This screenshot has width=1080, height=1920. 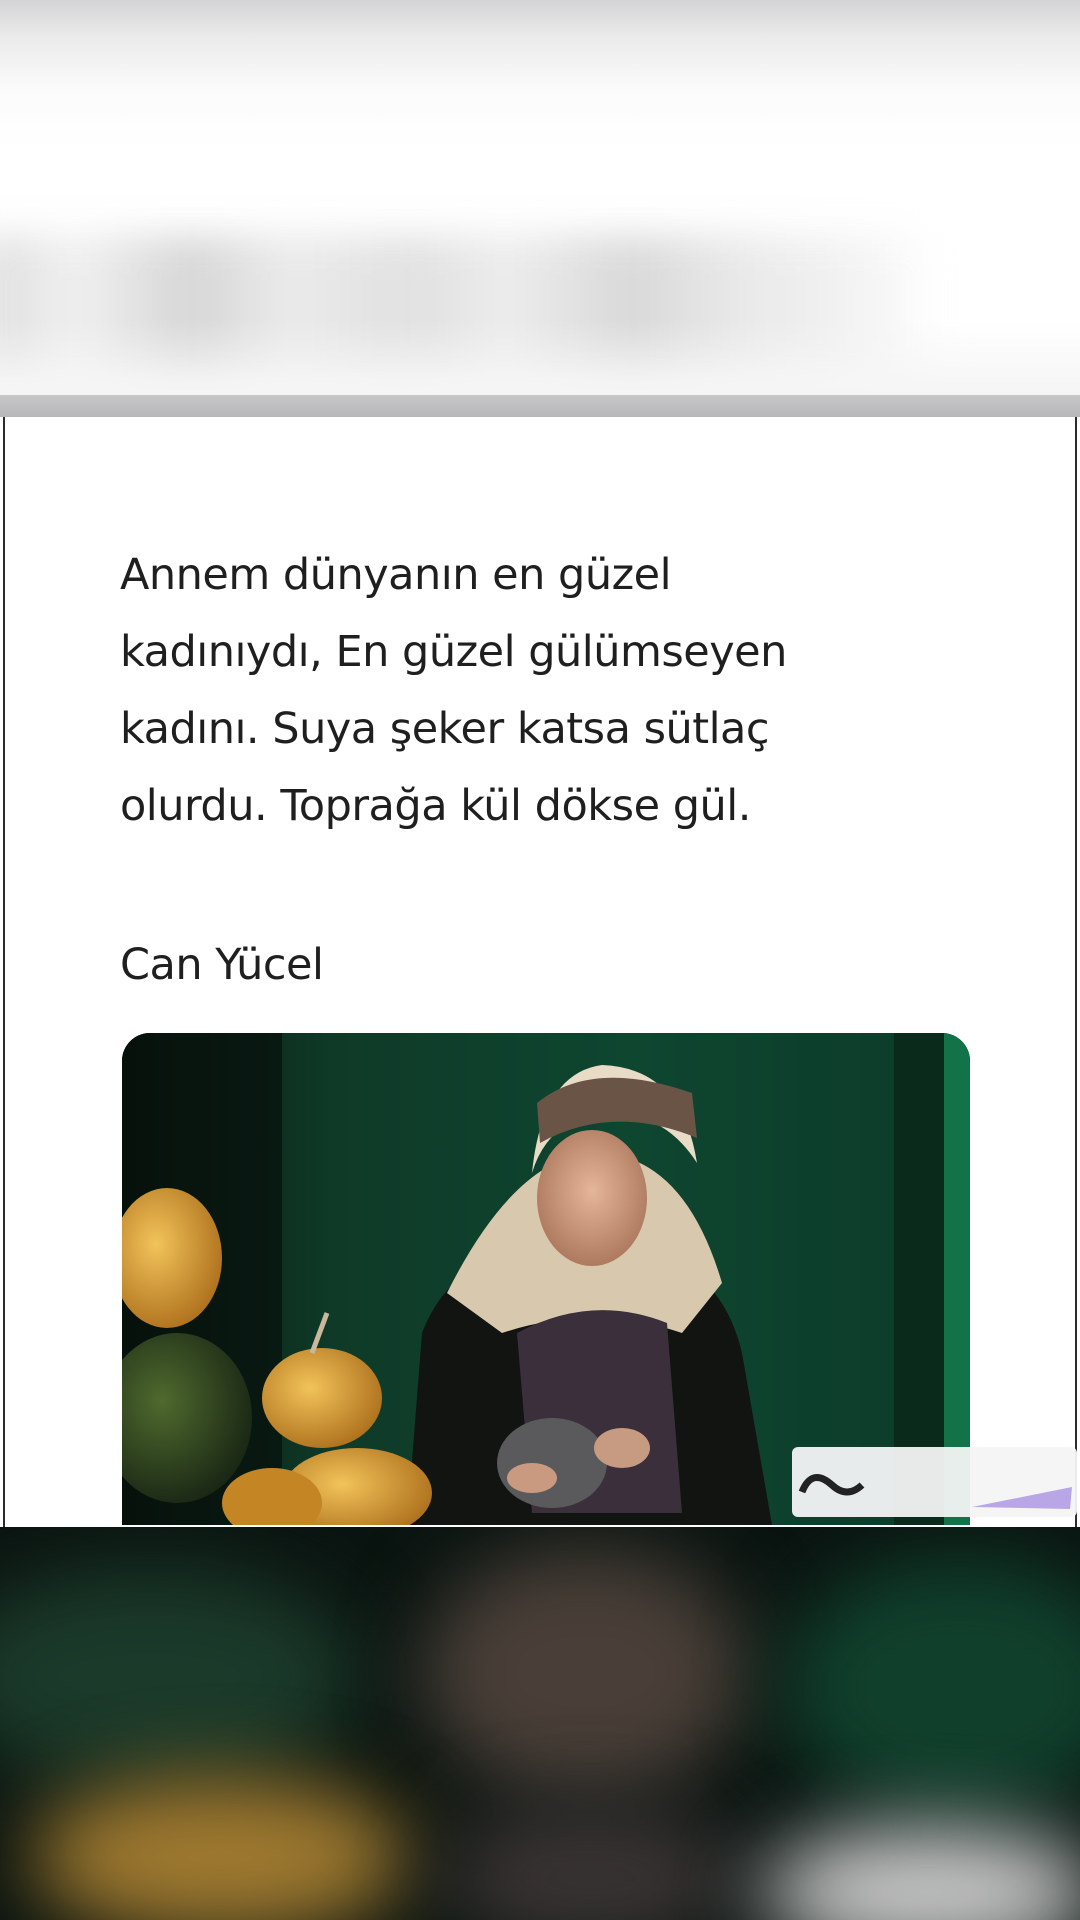 What do you see at coordinates (435, 806) in the screenshot?
I see `quote-line: olurdu. Toprağa kül dökse gül.` at bounding box center [435, 806].